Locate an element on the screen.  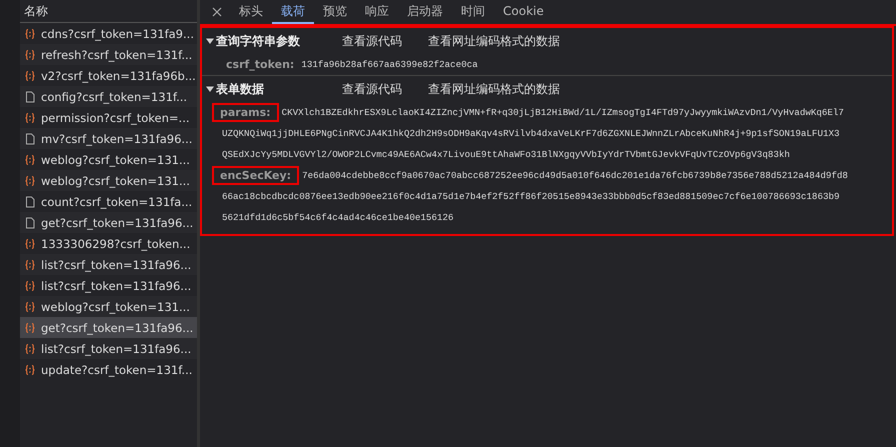
tab: 预览 is located at coordinates (335, 12).